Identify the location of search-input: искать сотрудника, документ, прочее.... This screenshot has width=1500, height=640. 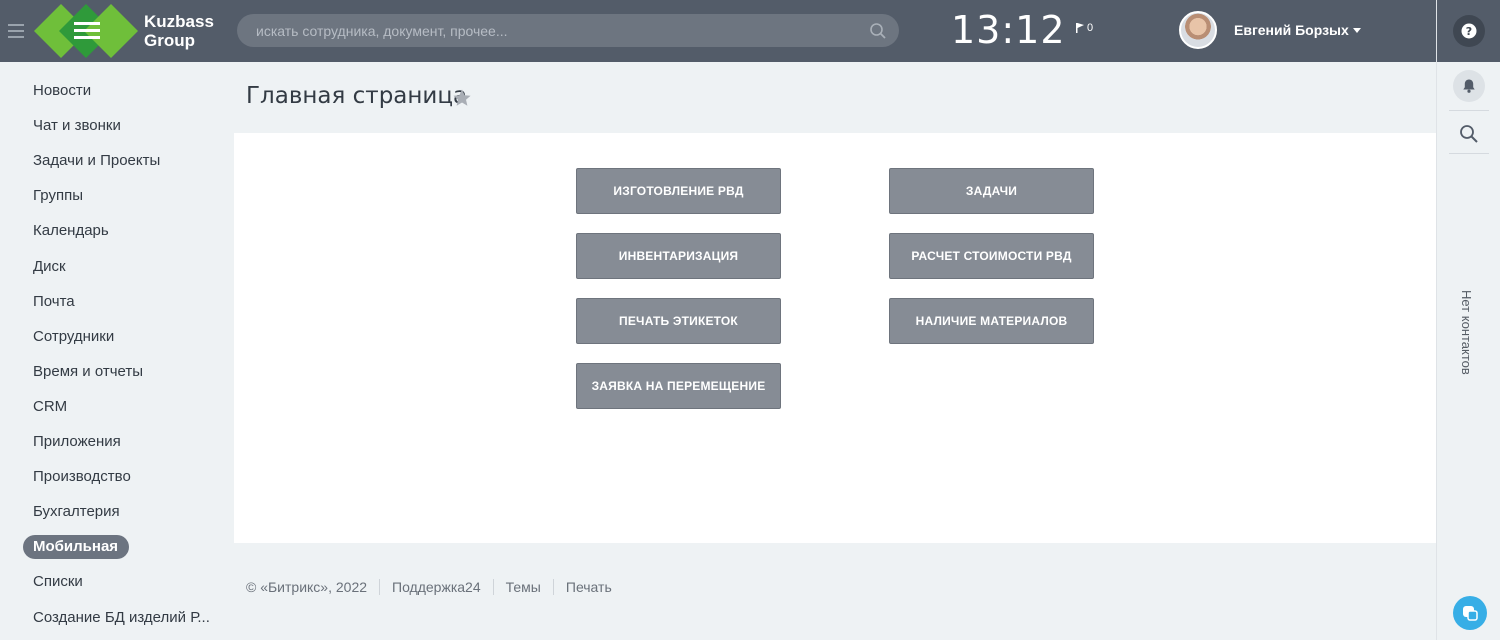
(568, 30).